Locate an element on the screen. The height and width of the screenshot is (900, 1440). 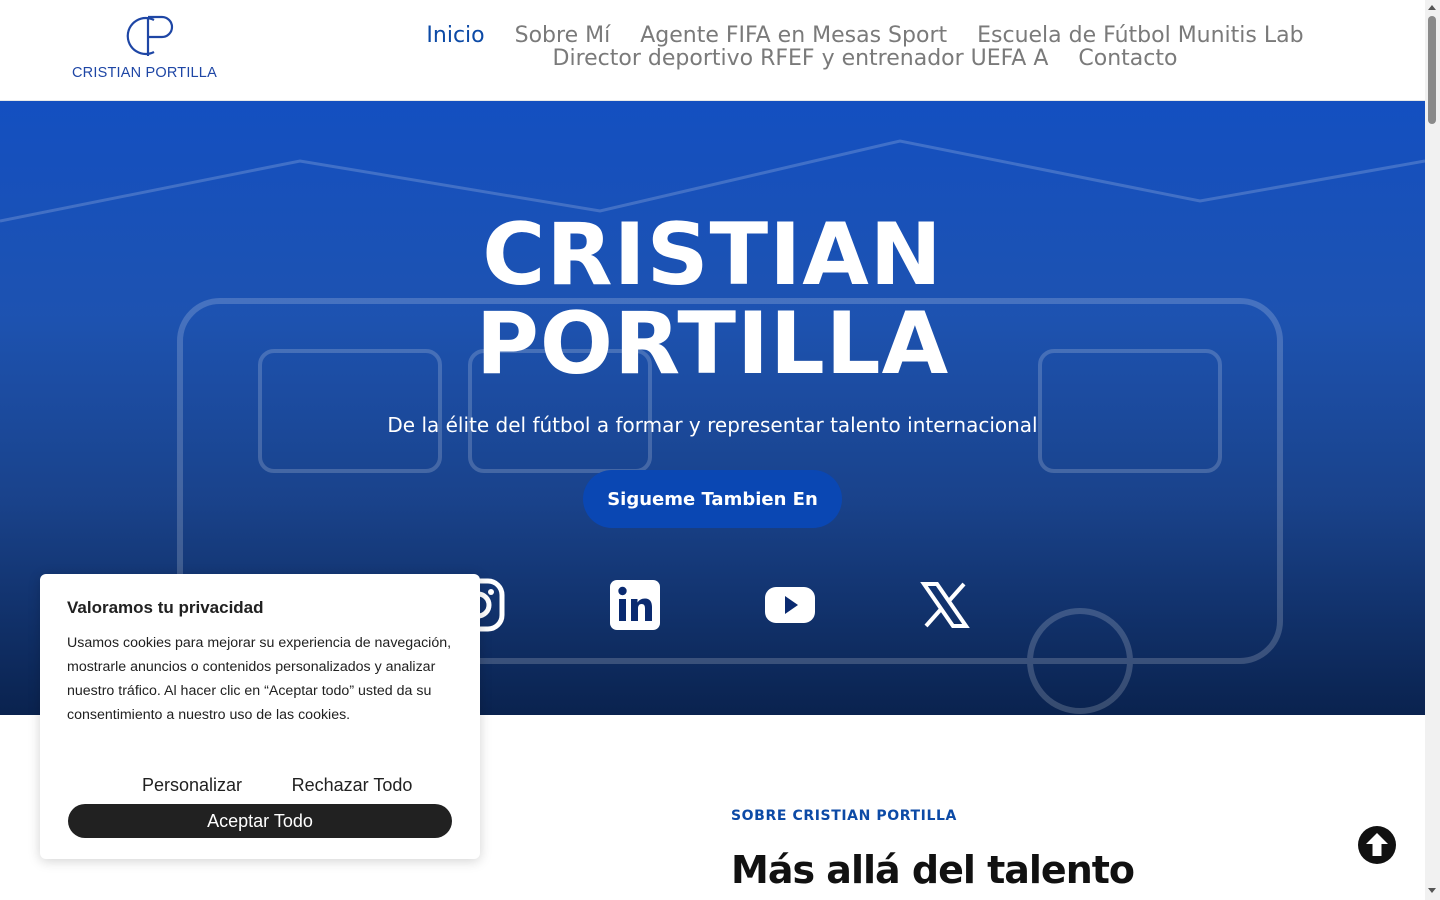
about-section-label: SOBRE CRISTIAN PORTILLA is located at coordinates (844, 816).